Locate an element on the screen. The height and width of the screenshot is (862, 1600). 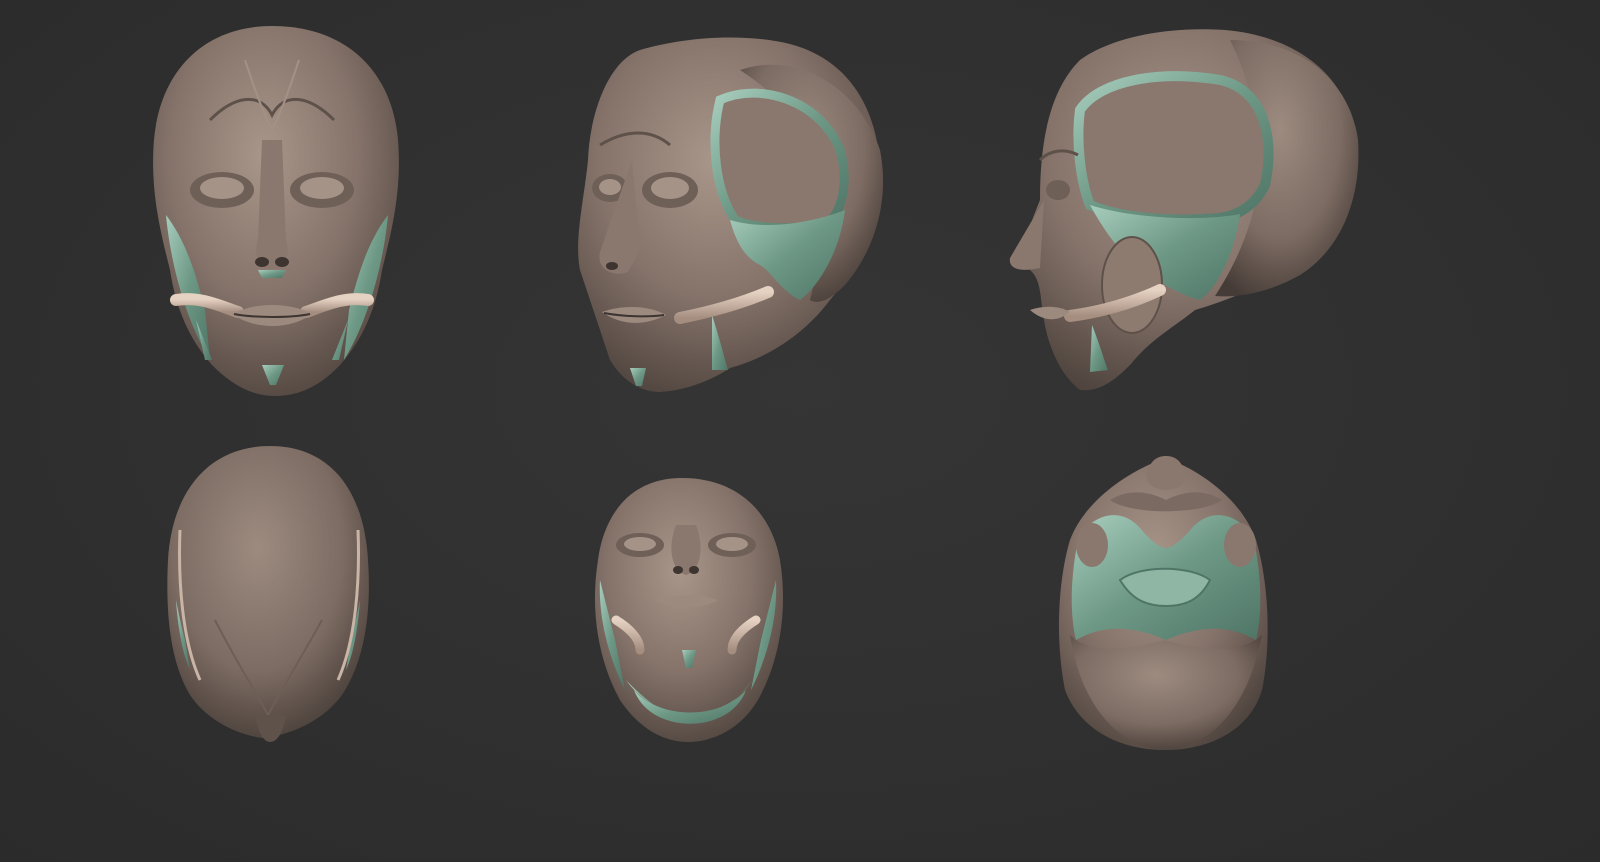
head-three-quarter-view-icon is located at coordinates (731, 214).